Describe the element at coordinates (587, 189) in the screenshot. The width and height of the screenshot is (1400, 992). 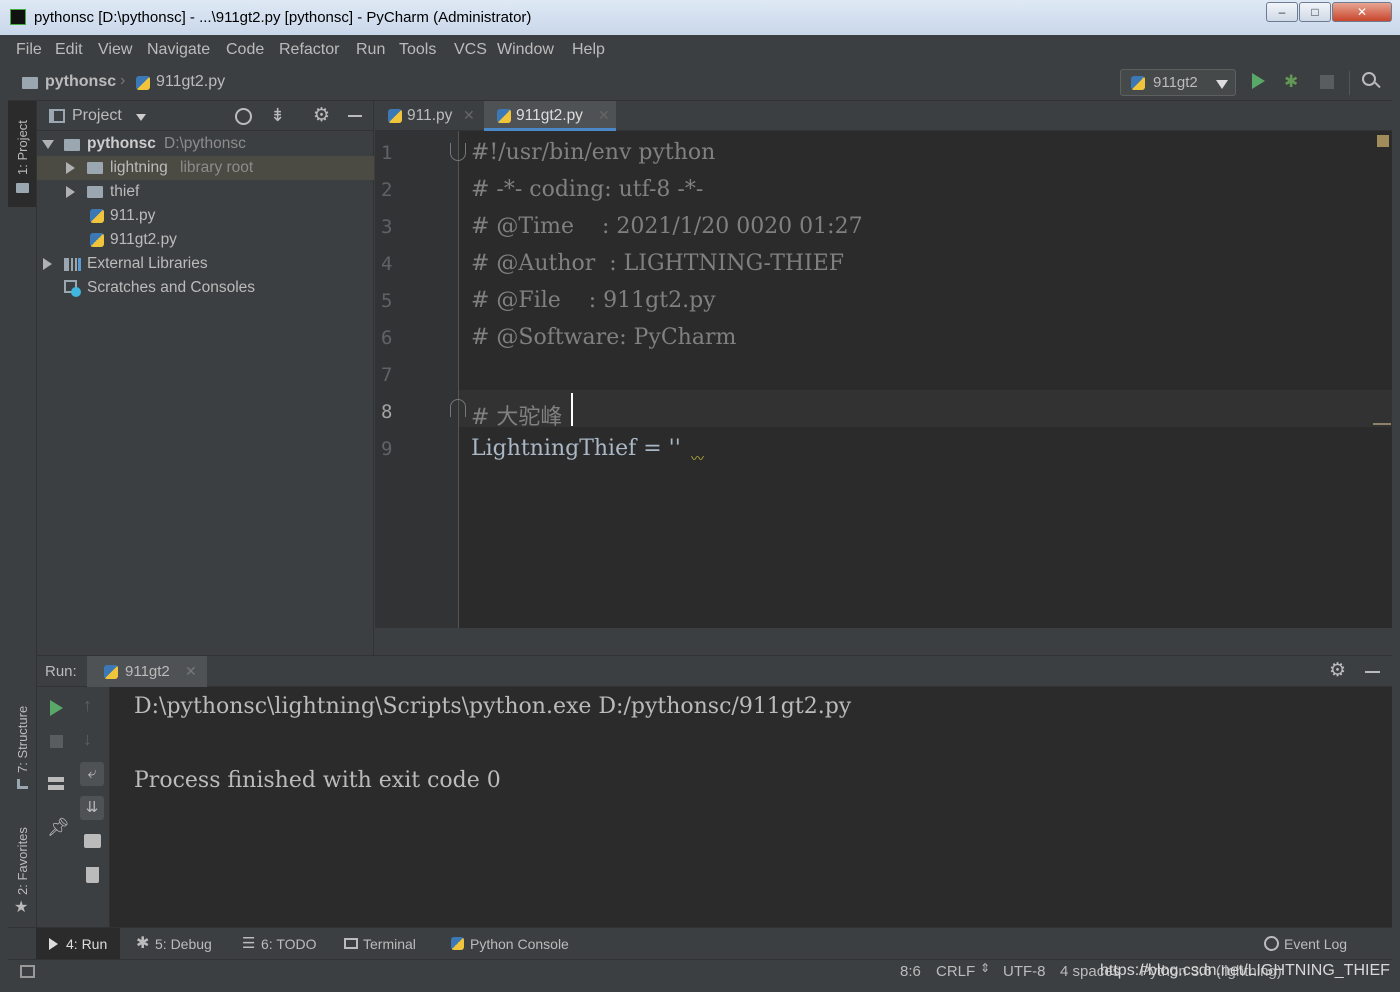
I see `code-line-2: # -*- coding: utf-8 -*-` at that location.